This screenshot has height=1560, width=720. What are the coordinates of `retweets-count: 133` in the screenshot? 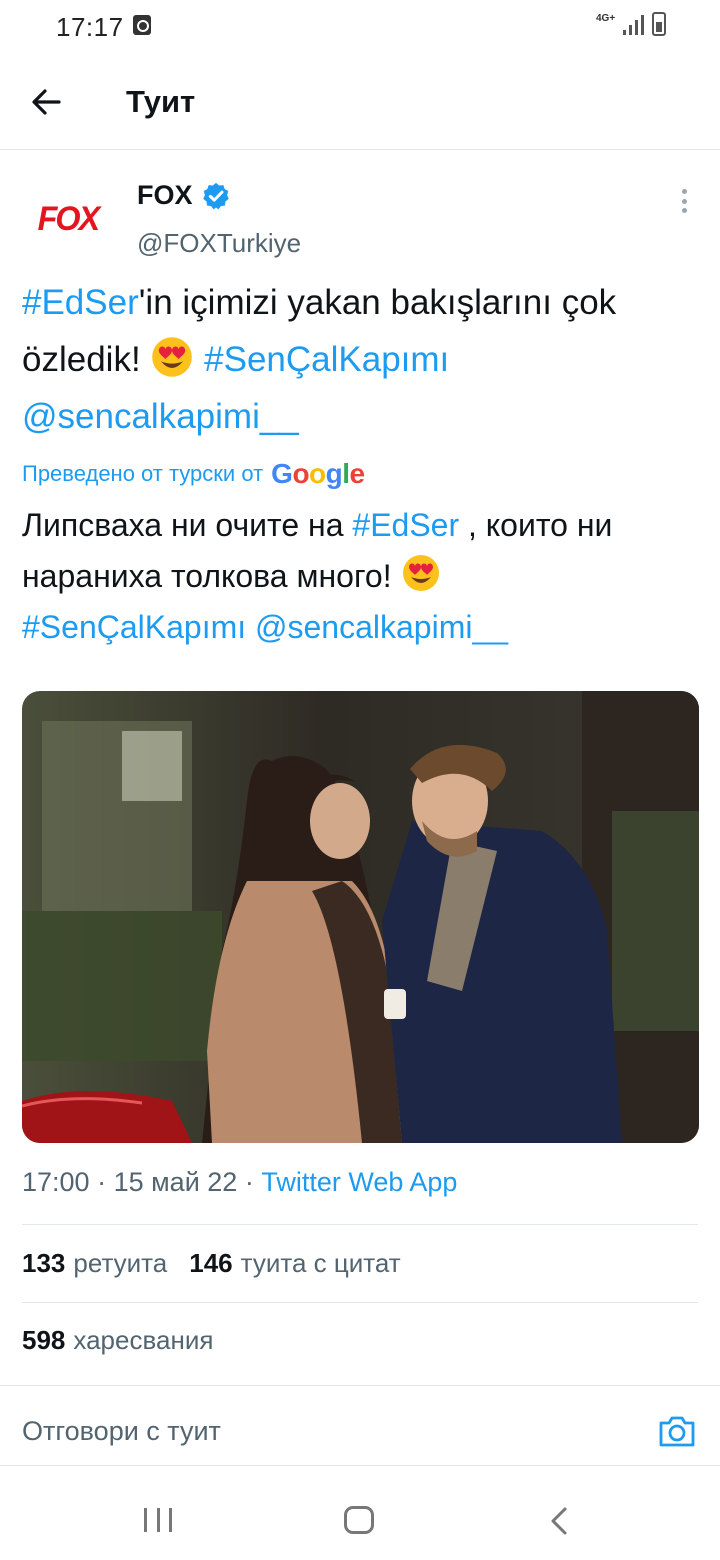 It's located at (44, 1263).